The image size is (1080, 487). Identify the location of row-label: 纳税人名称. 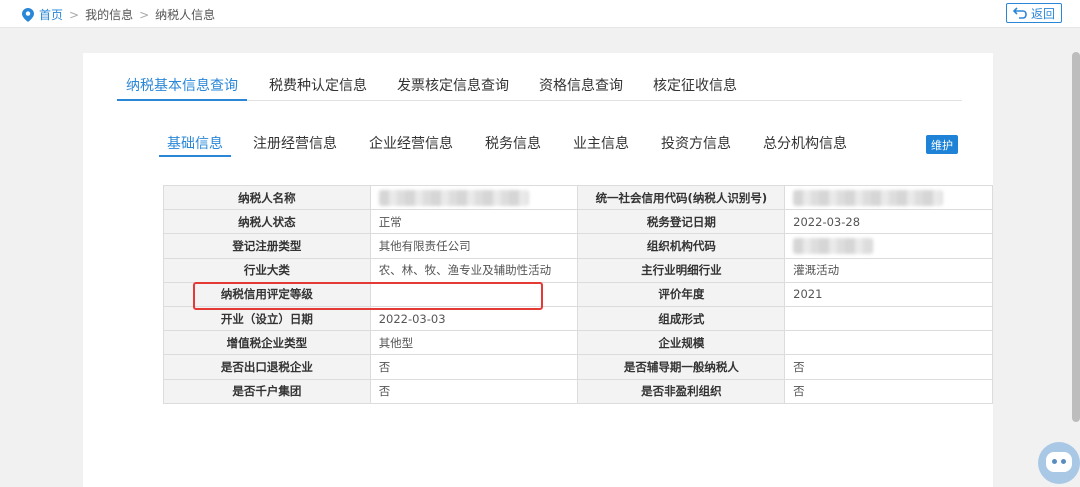
(267, 197).